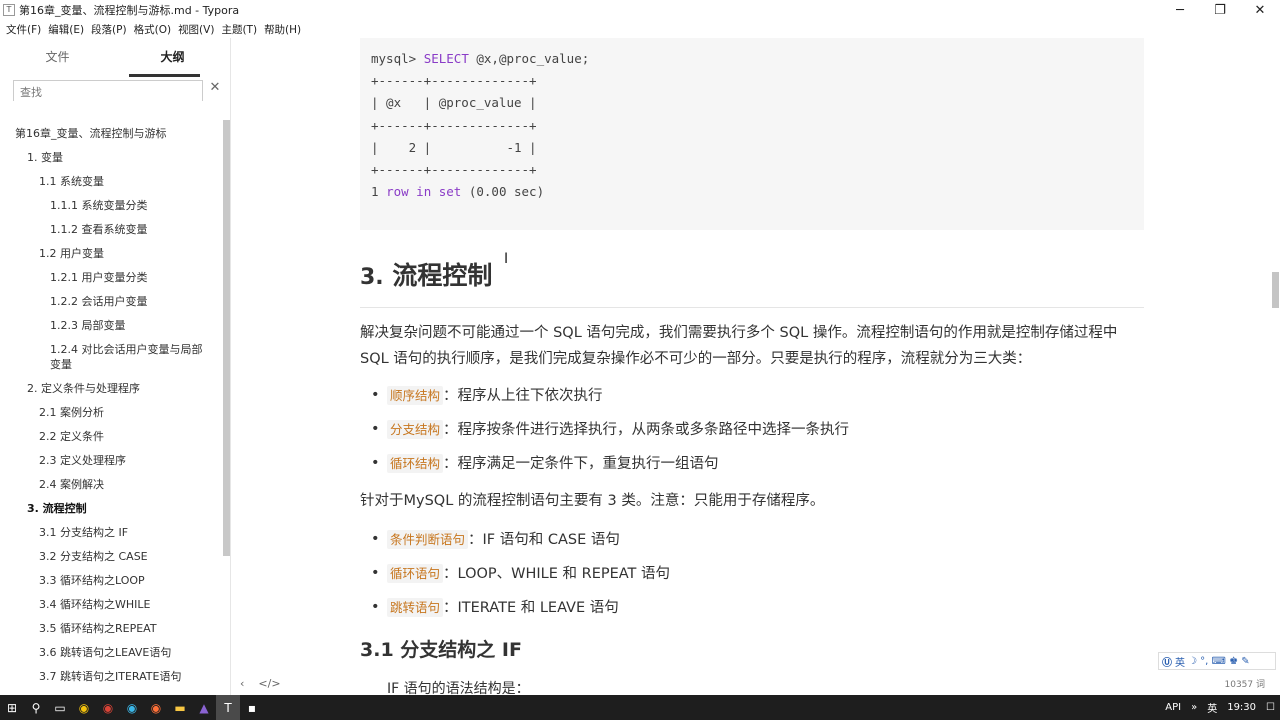 This screenshot has height=720, width=1280. Describe the element at coordinates (239, 29) in the screenshot. I see `menu-theme: 主题(T)` at that location.